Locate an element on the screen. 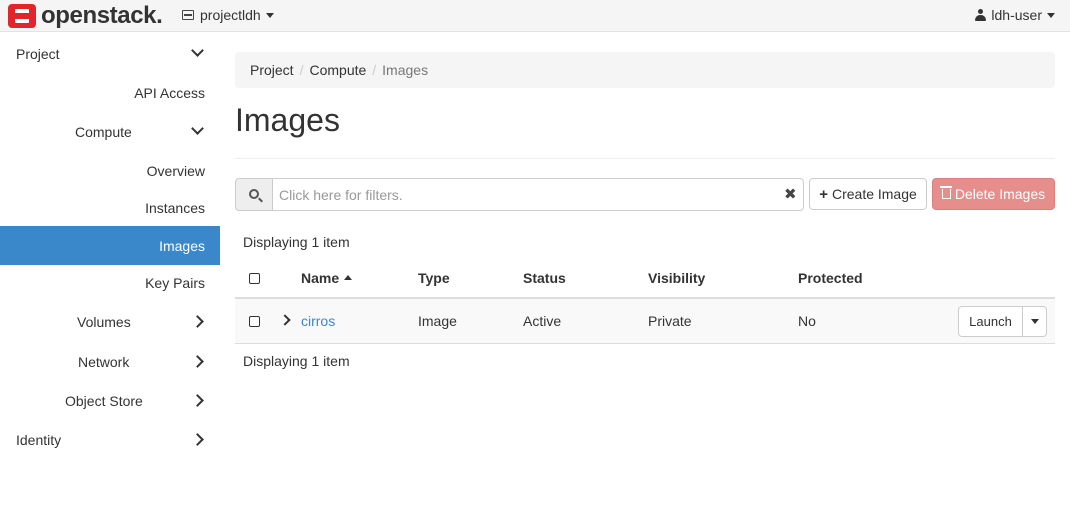  search-addon is located at coordinates (254, 194).